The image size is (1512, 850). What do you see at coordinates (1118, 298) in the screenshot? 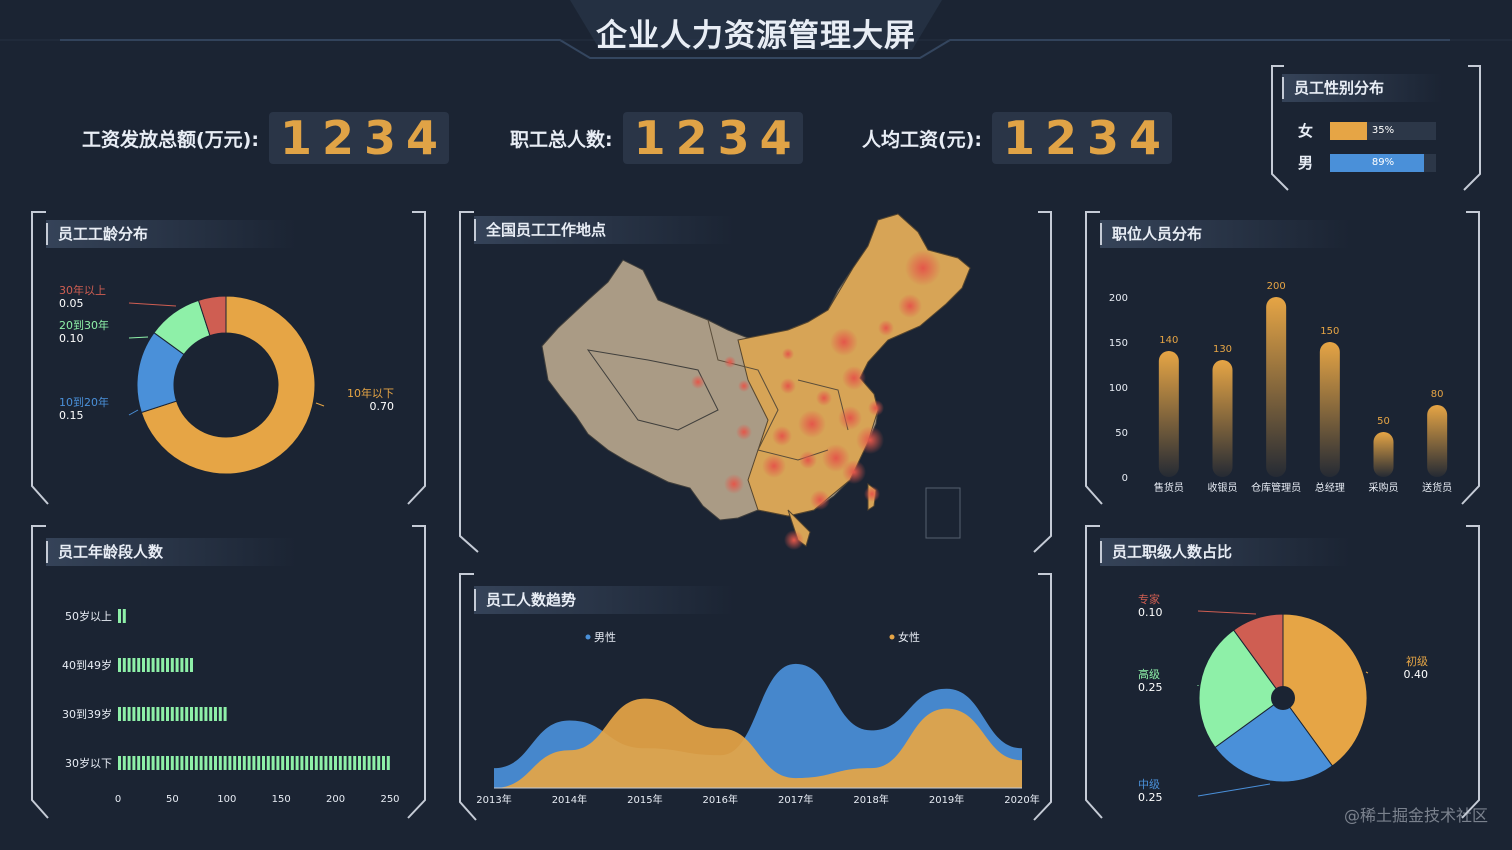
I see `y-tick-label: 200` at bounding box center [1118, 298].